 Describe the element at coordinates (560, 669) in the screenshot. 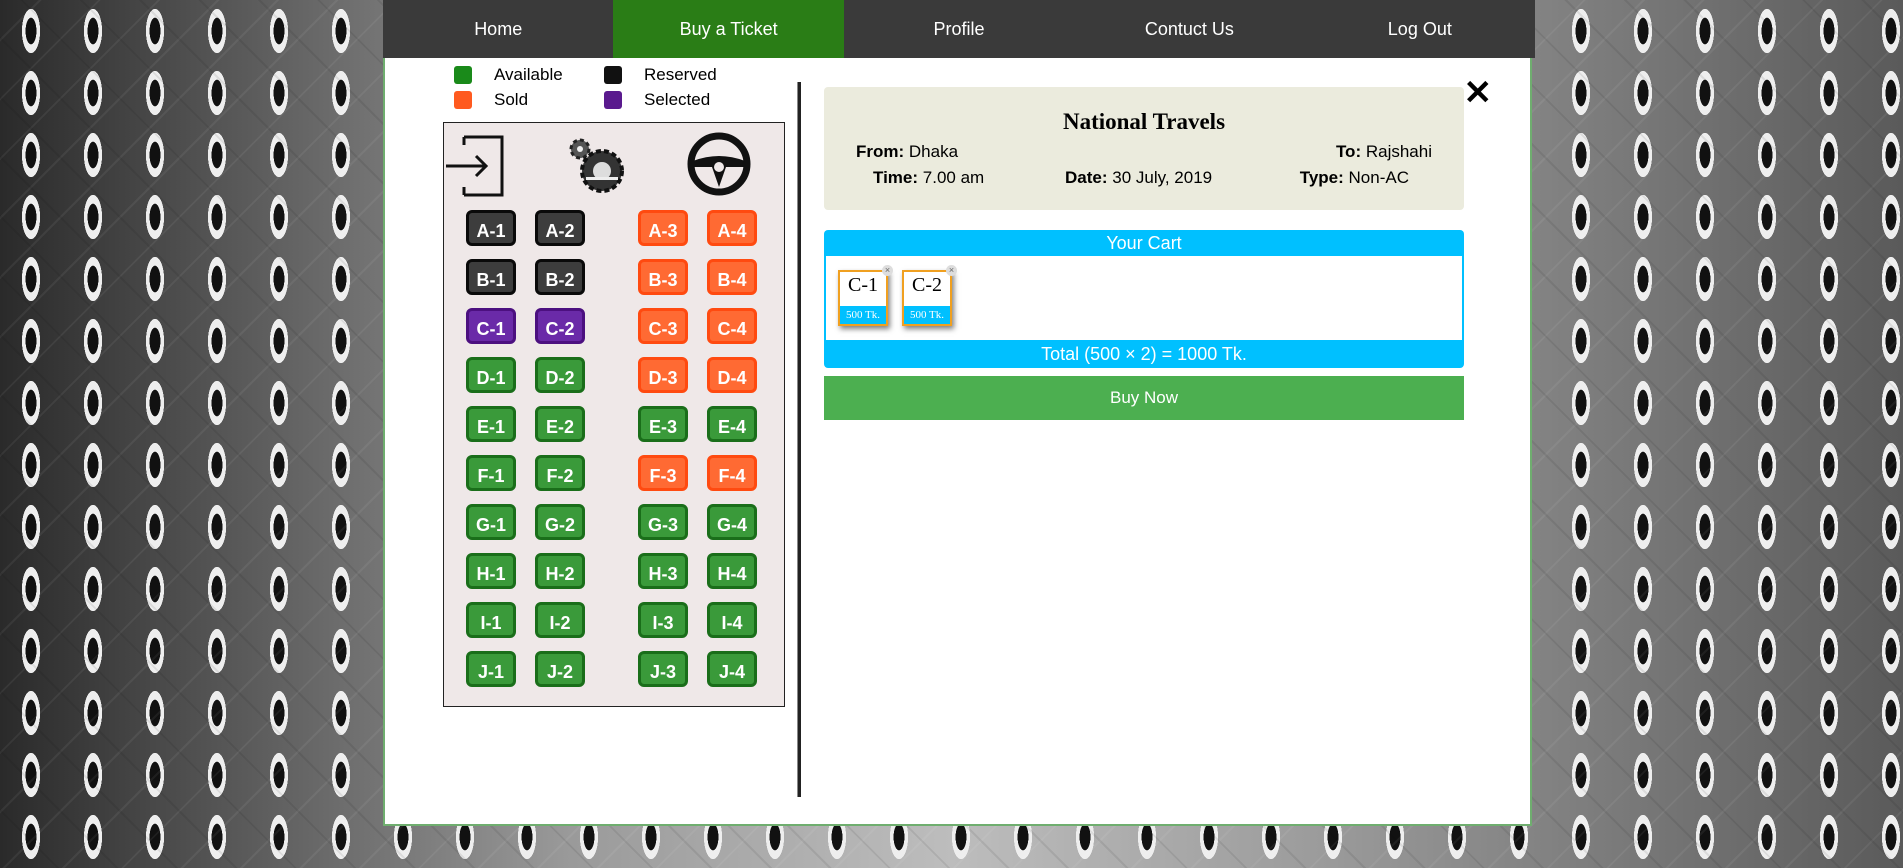

I see `seat-j-2: J-2` at that location.